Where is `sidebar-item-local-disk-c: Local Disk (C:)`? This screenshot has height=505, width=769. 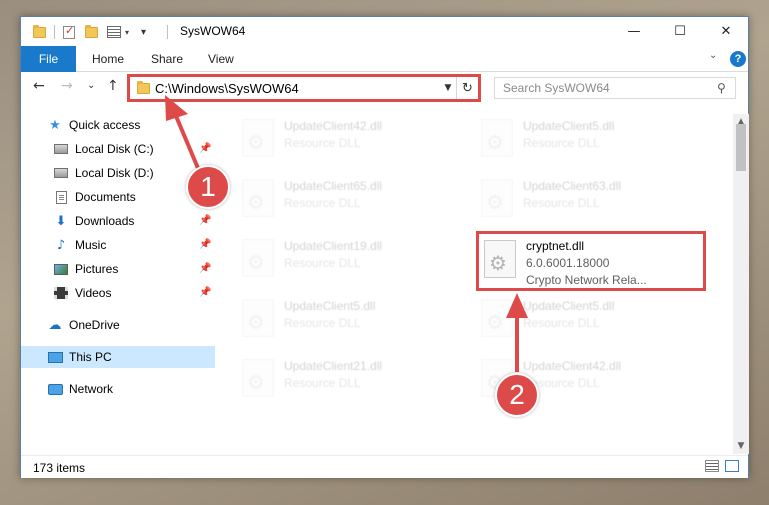 sidebar-item-local-disk-c: Local Disk (C:) is located at coordinates (134, 149).